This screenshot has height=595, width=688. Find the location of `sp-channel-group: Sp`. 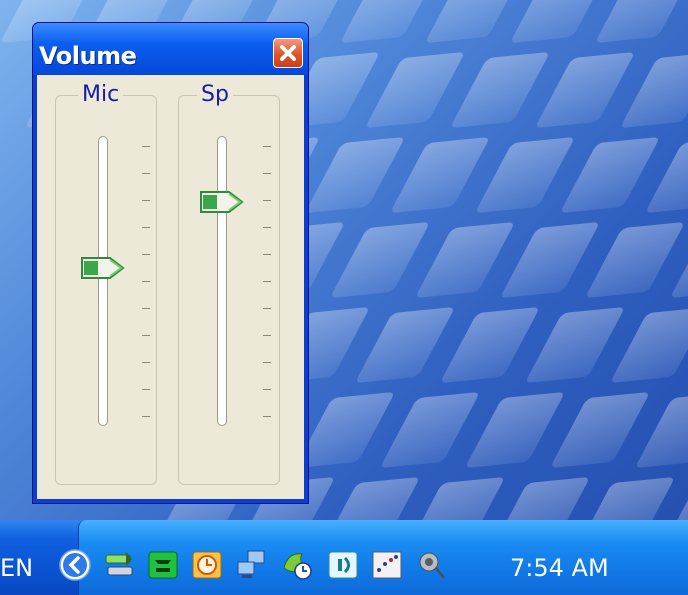

sp-channel-group: Sp is located at coordinates (229, 284).